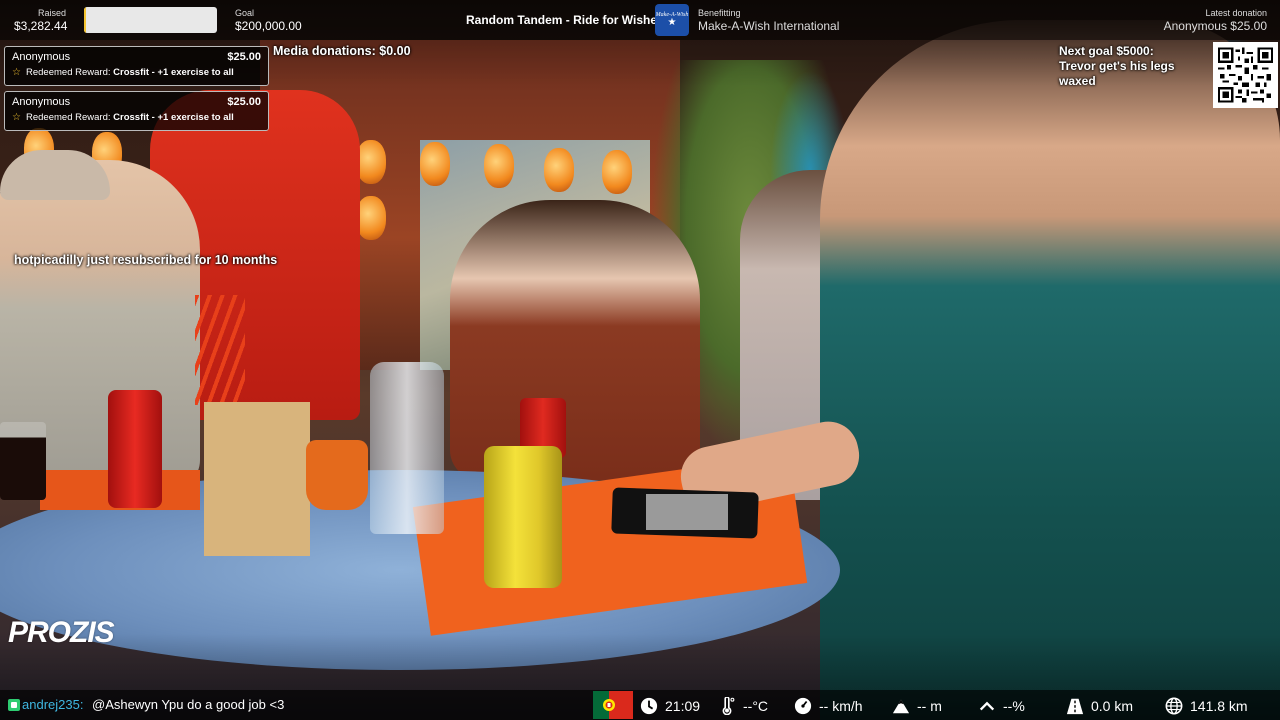 The height and width of the screenshot is (720, 1280). I want to click on speed-stat: -- km/h, so click(828, 706).